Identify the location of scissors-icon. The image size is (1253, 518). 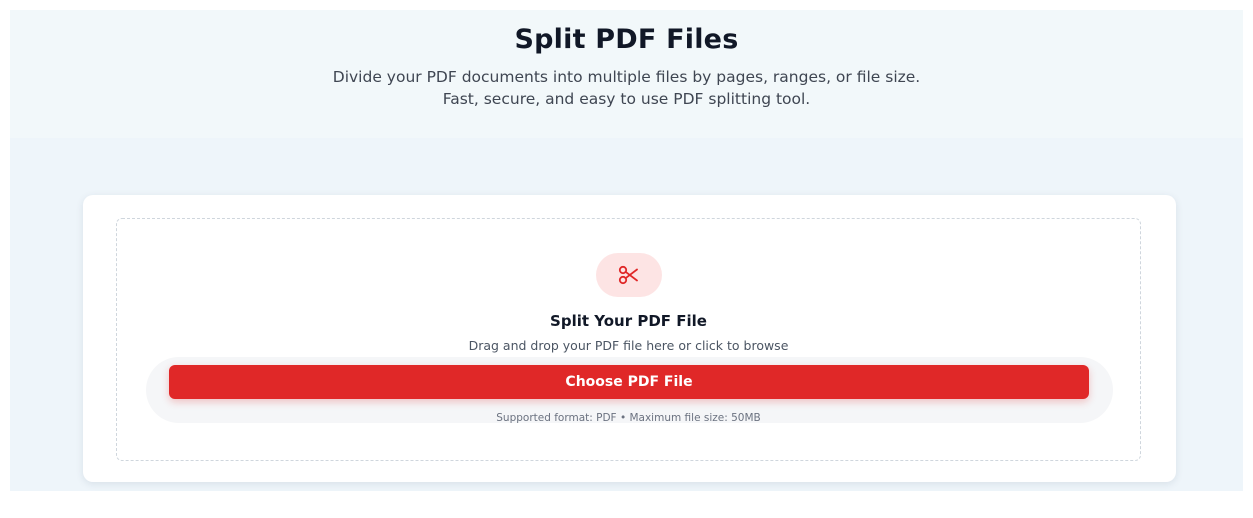
(629, 275).